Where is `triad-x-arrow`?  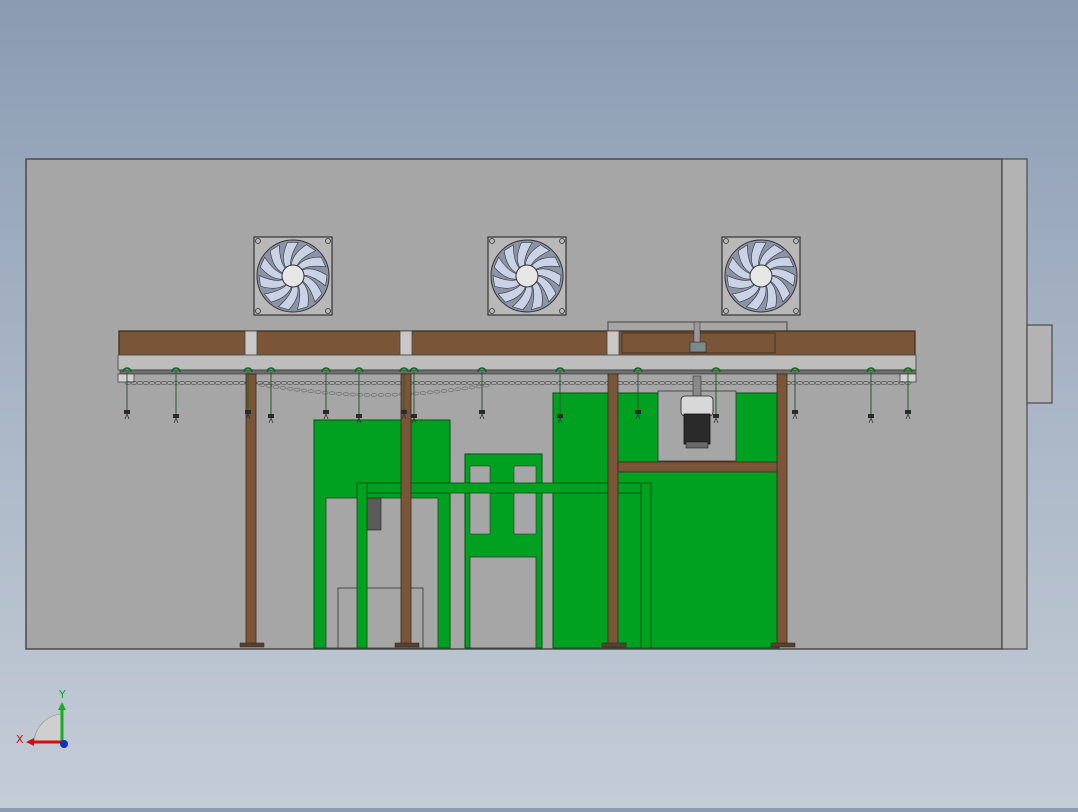 triad-x-arrow is located at coordinates (30, 742).